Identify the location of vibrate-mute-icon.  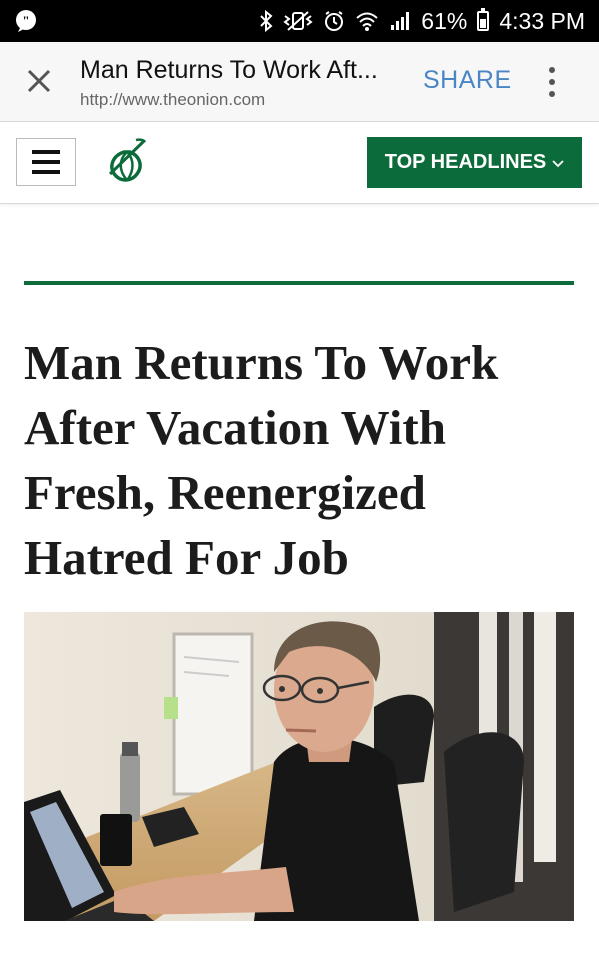
(298, 21).